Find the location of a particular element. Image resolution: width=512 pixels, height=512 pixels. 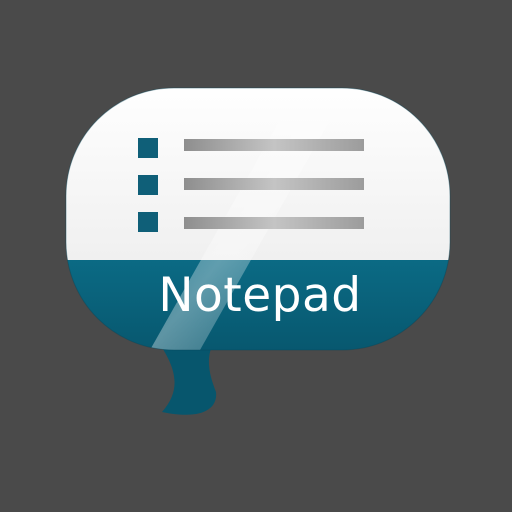

app-name-label: Notepad is located at coordinates (260, 295).